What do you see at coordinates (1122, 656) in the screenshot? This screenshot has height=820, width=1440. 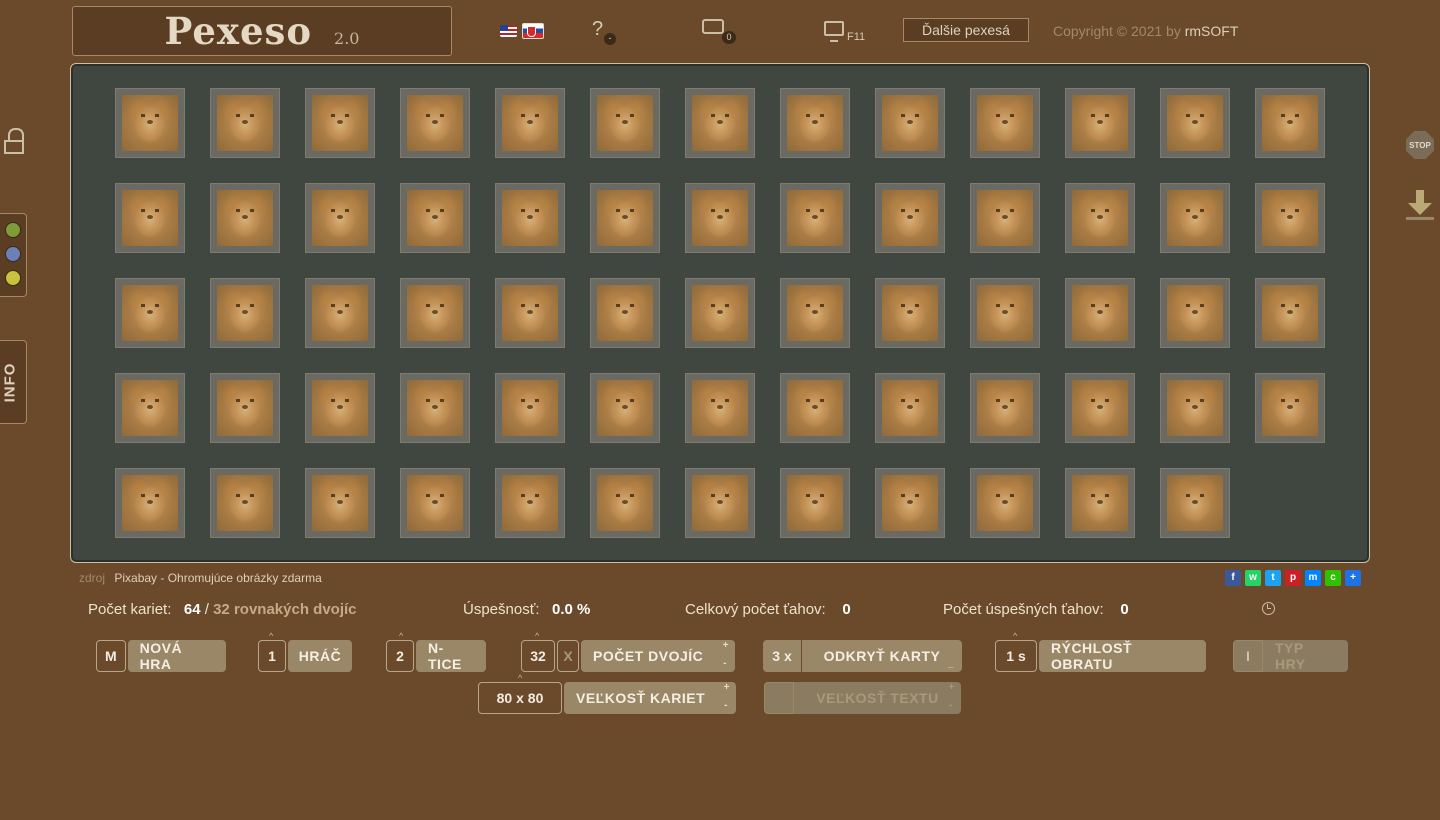 I see `speed-button: RÝCHLOSŤ OBRATU` at bounding box center [1122, 656].